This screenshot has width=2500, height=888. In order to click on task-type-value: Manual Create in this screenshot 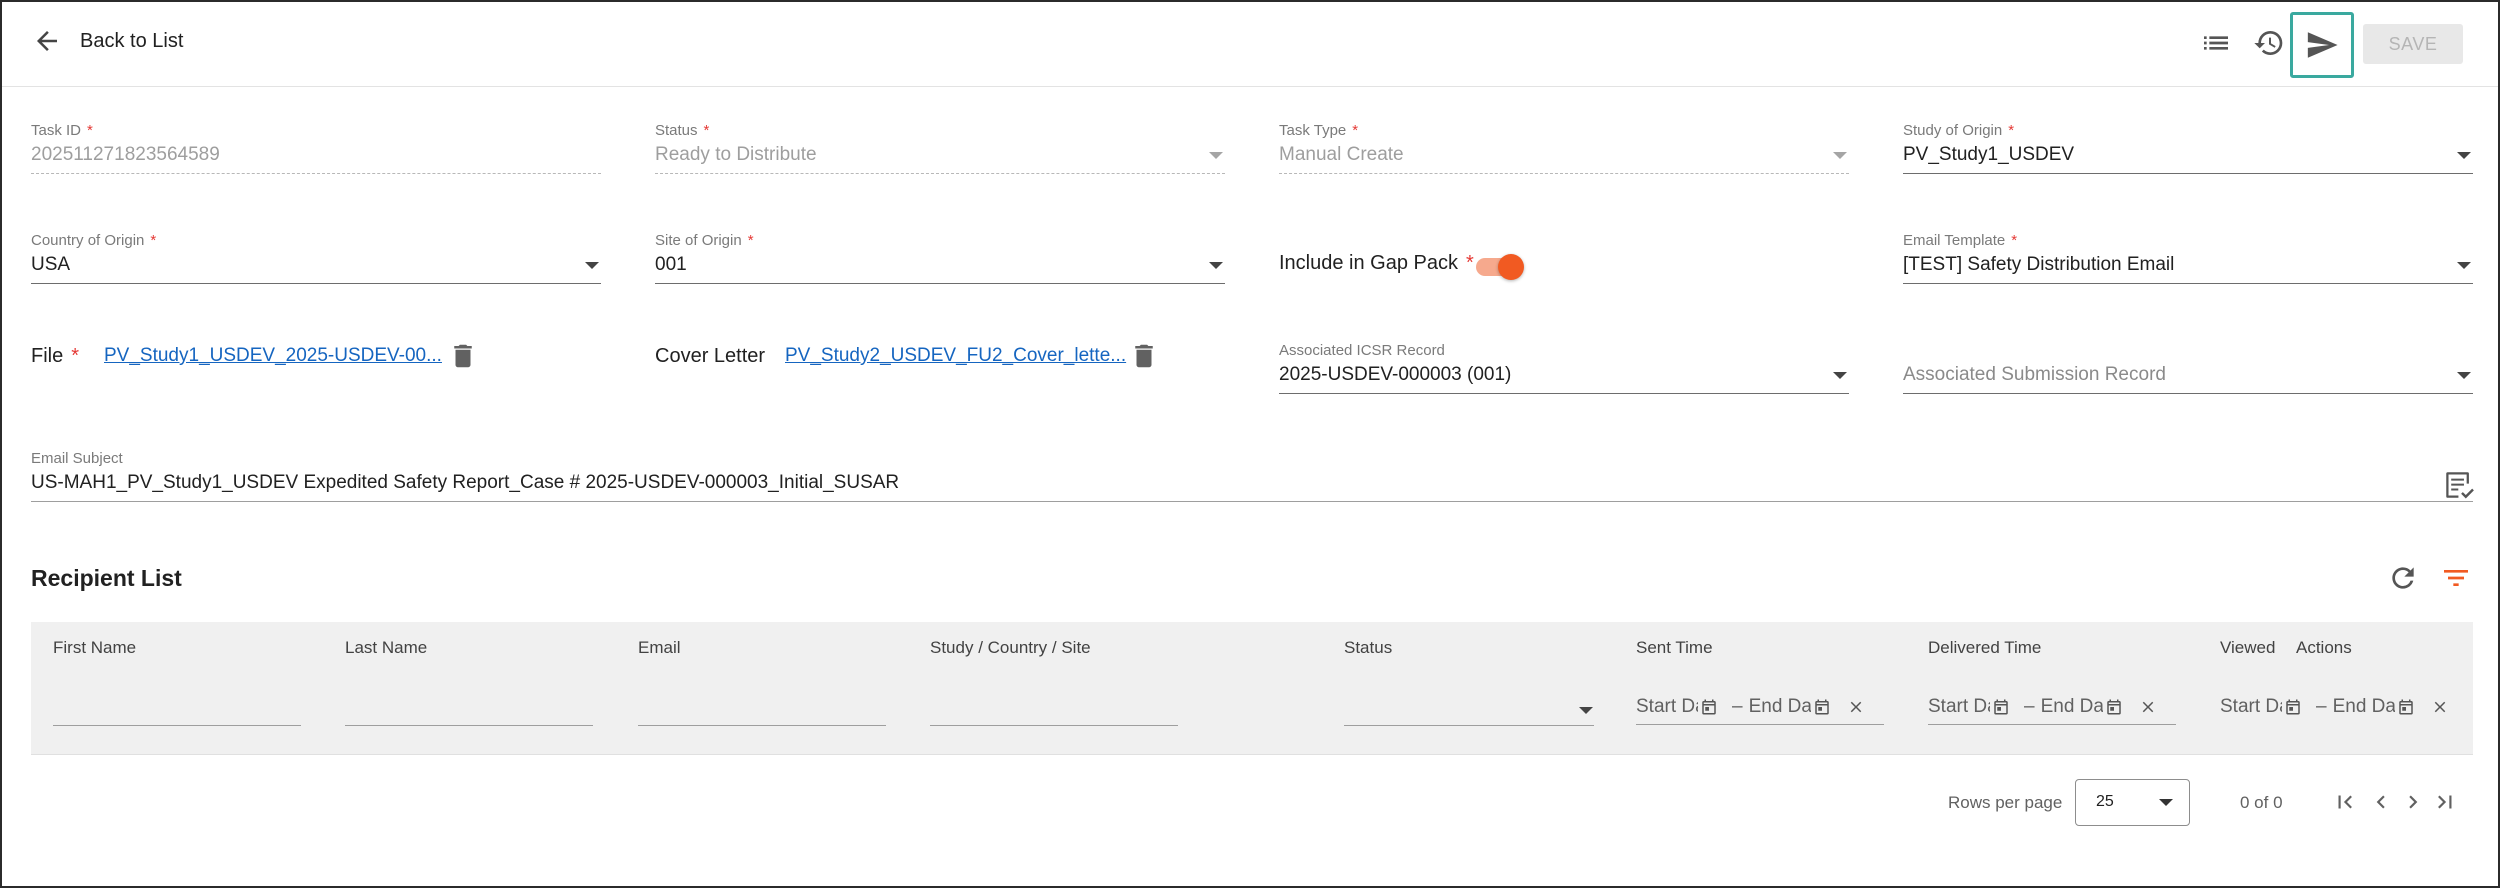, I will do `click(1341, 154)`.